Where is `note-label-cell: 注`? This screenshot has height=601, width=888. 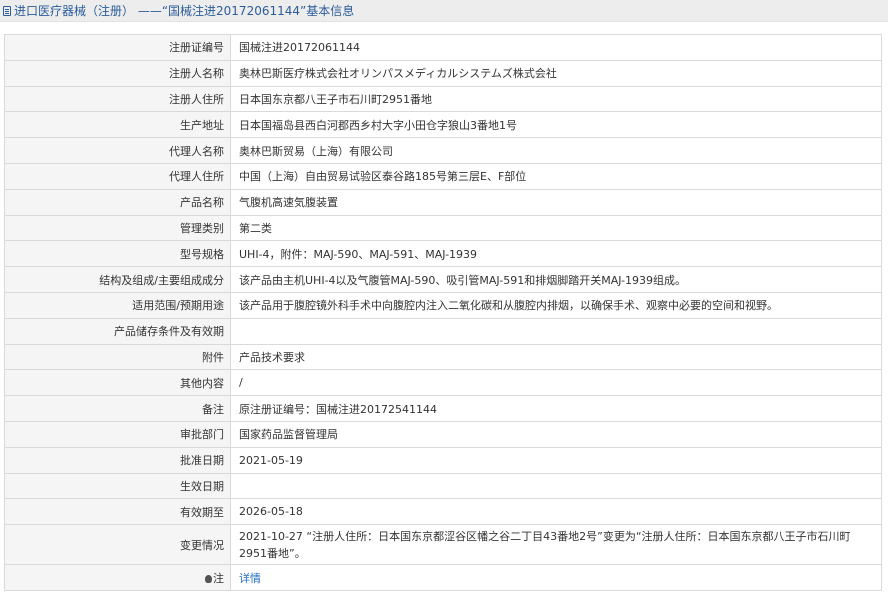
note-label-cell: 注 is located at coordinates (117, 577).